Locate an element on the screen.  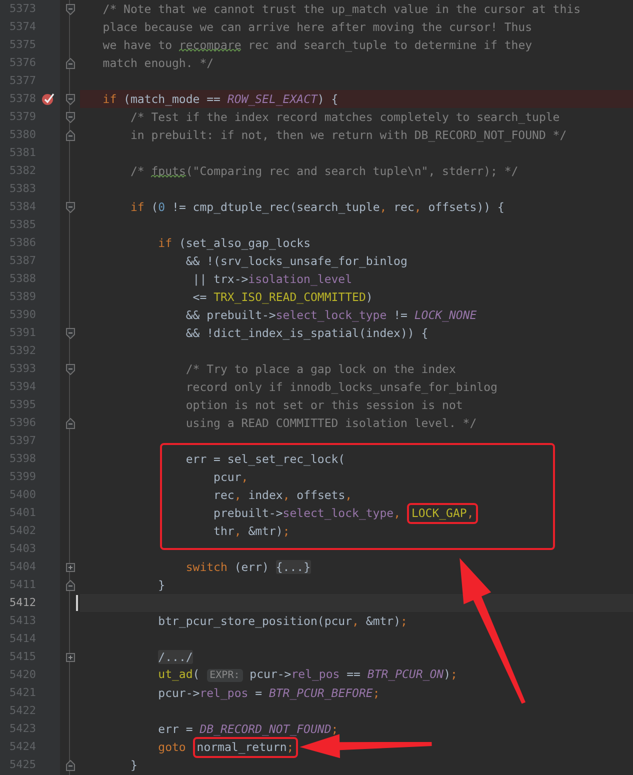
code-line: /* fputs("Comparing rec and search tuple\n", stderr); */ is located at coordinates (323, 171).